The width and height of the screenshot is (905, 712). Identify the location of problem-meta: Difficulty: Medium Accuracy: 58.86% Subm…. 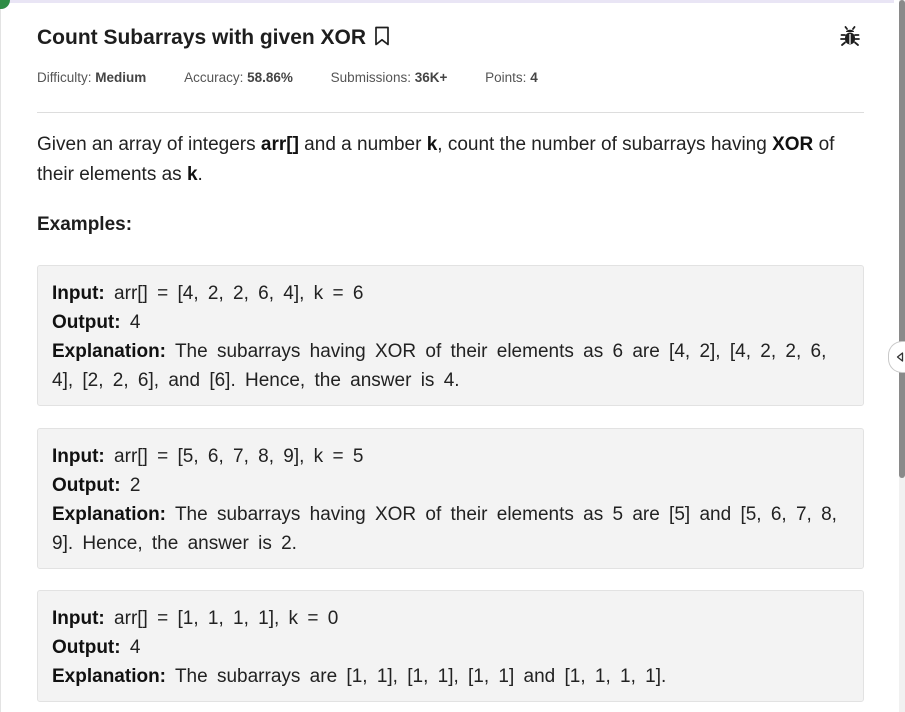
(304, 77).